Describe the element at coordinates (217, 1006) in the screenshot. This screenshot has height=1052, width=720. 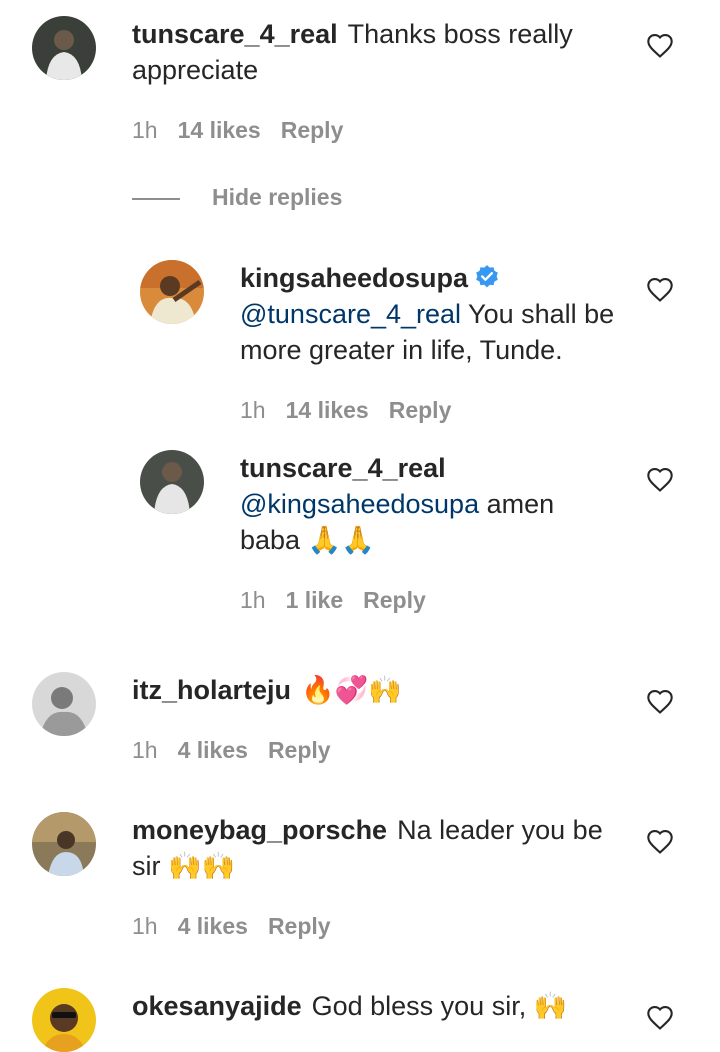
I see `username: okesanyajide` at that location.